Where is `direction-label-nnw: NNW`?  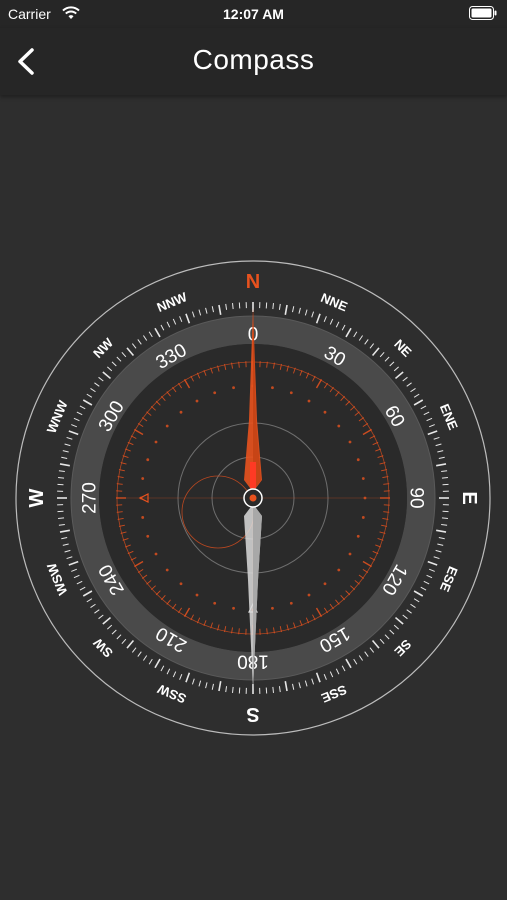 direction-label-nnw: NNW is located at coordinates (172, 302).